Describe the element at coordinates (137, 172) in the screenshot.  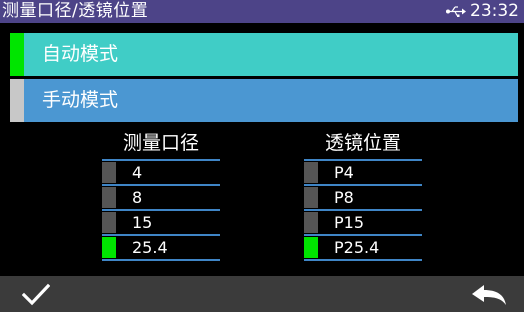
I see `aperture-value: 4` at that location.